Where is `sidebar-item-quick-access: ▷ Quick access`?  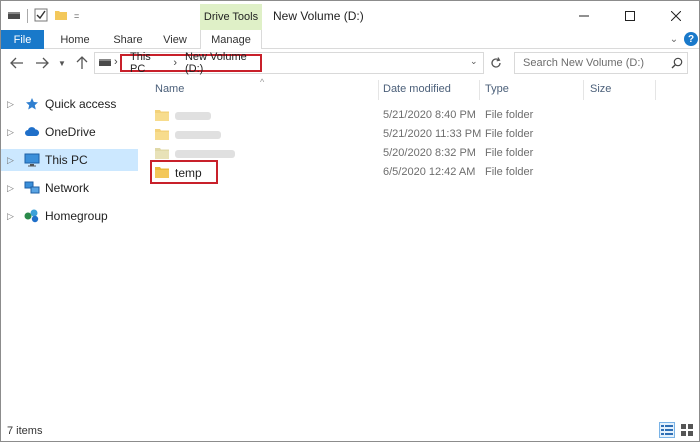 sidebar-item-quick-access: ▷ Quick access is located at coordinates (69, 104).